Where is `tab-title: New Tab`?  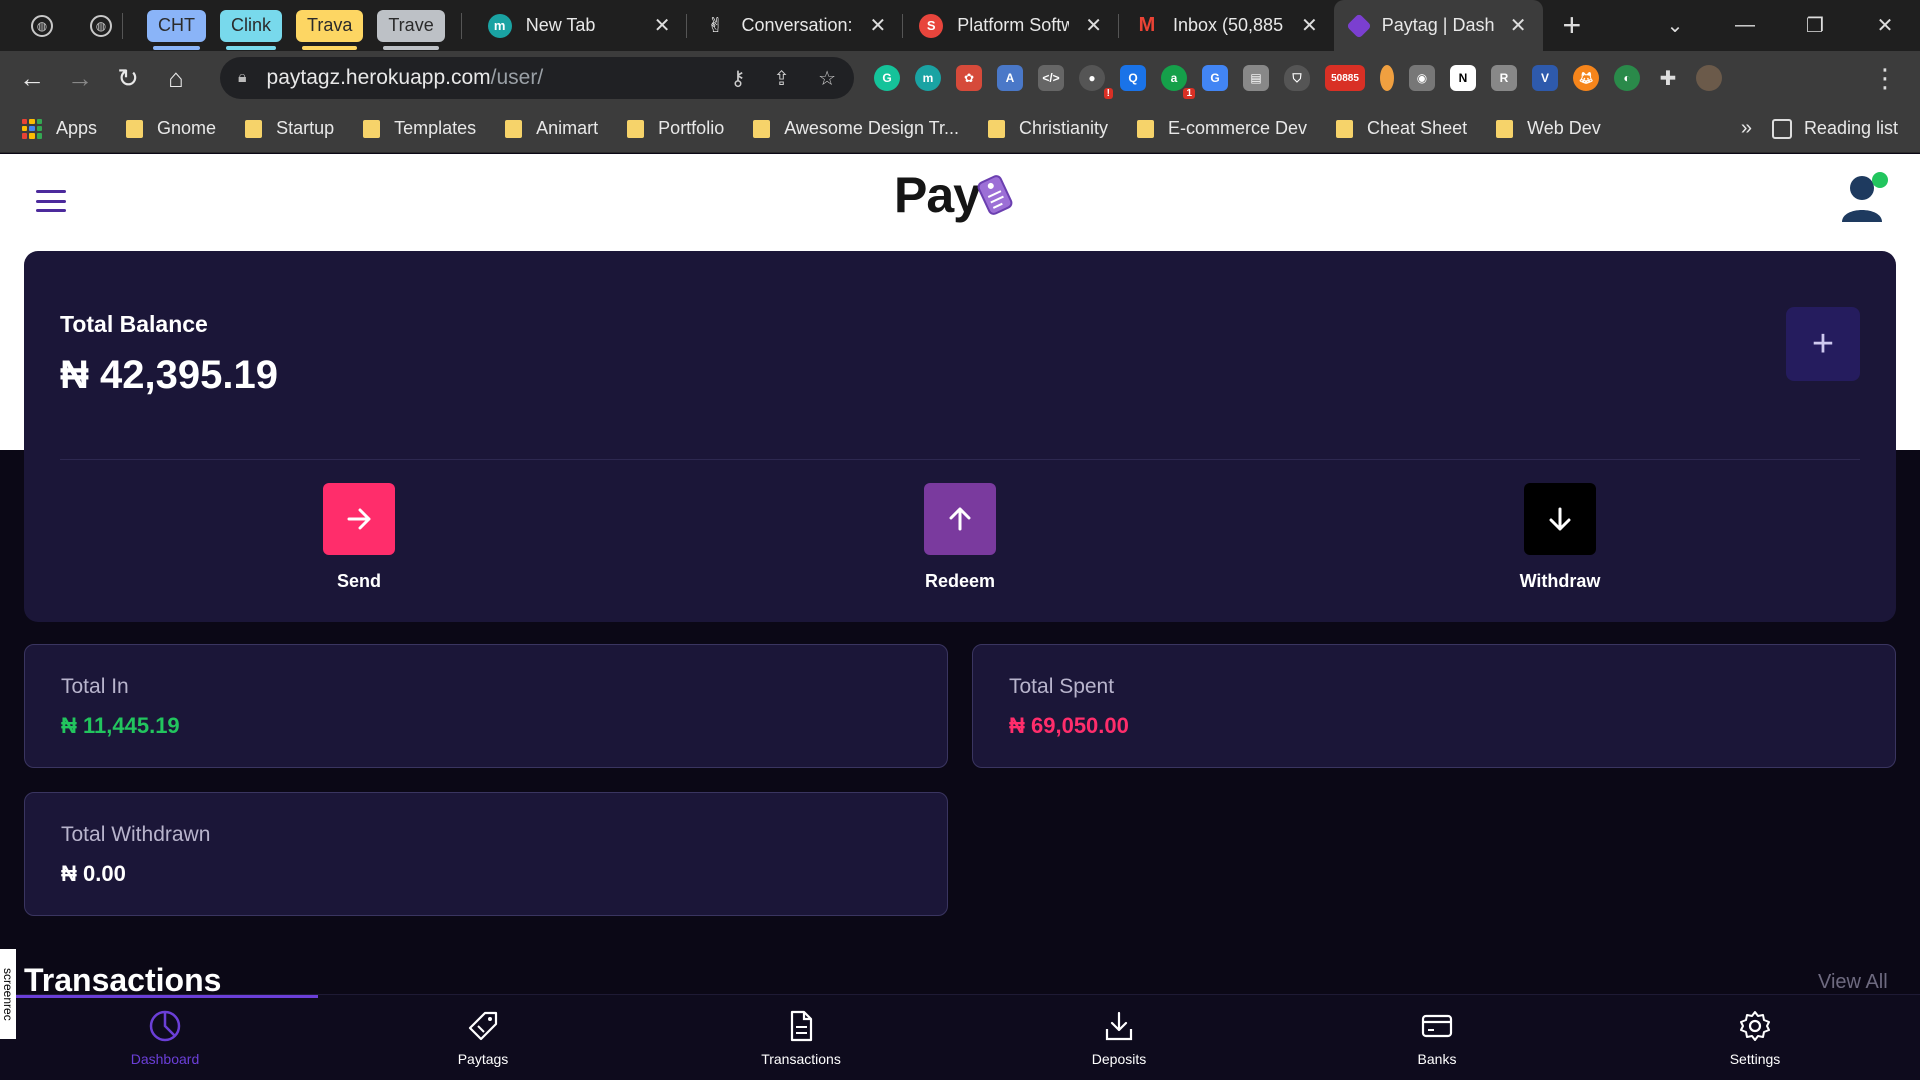
tab-title: New Tab is located at coordinates (560, 25).